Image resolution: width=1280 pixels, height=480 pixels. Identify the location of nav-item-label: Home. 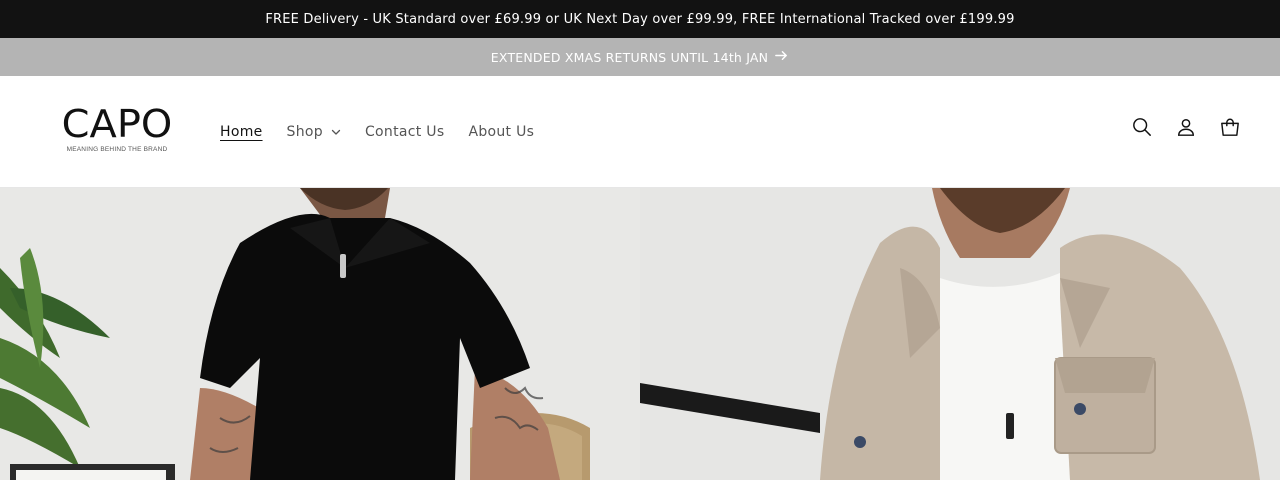
(241, 132).